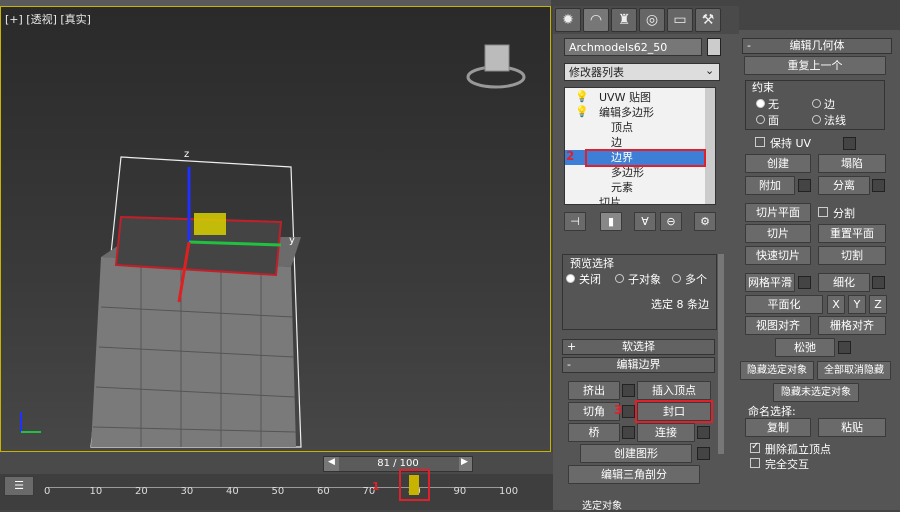 The height and width of the screenshot is (512, 900). Describe the element at coordinates (398, 464) in the screenshot. I see `time-slider: 81 / 100` at that location.